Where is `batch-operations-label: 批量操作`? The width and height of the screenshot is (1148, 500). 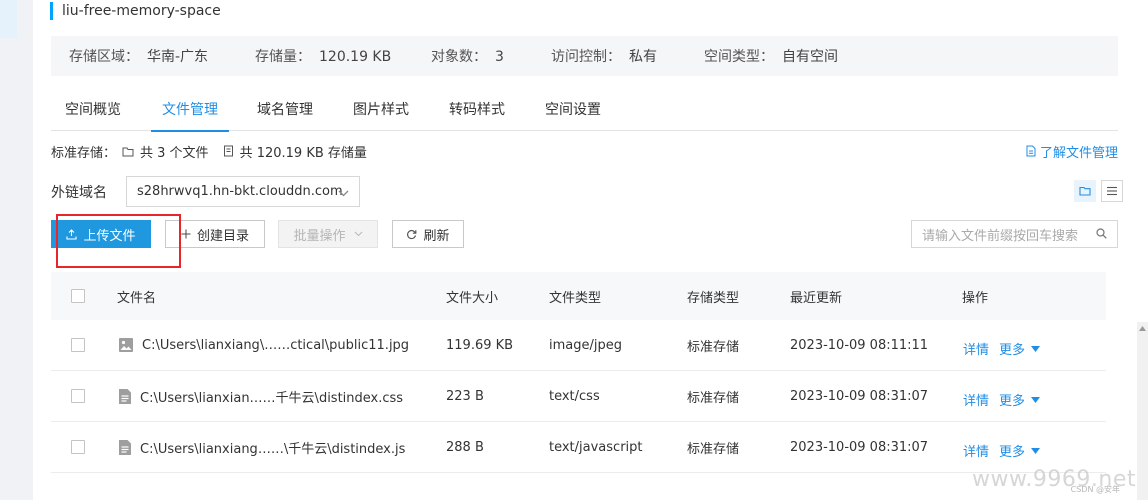
batch-operations-label: 批量操作 is located at coordinates (319, 236).